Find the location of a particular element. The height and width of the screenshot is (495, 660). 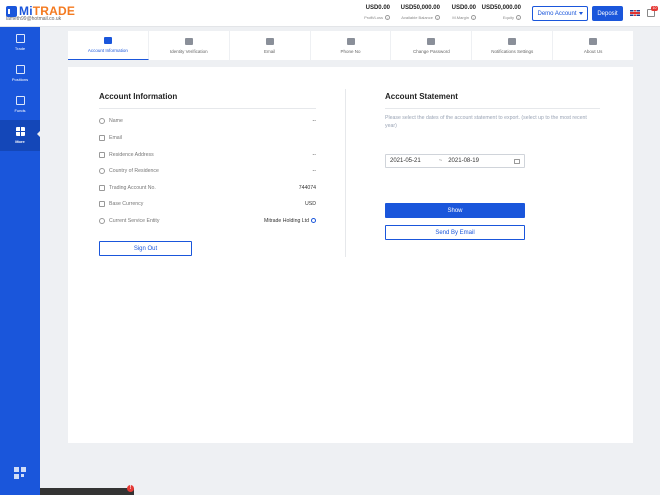

question-icon is located at coordinates (313, 221).